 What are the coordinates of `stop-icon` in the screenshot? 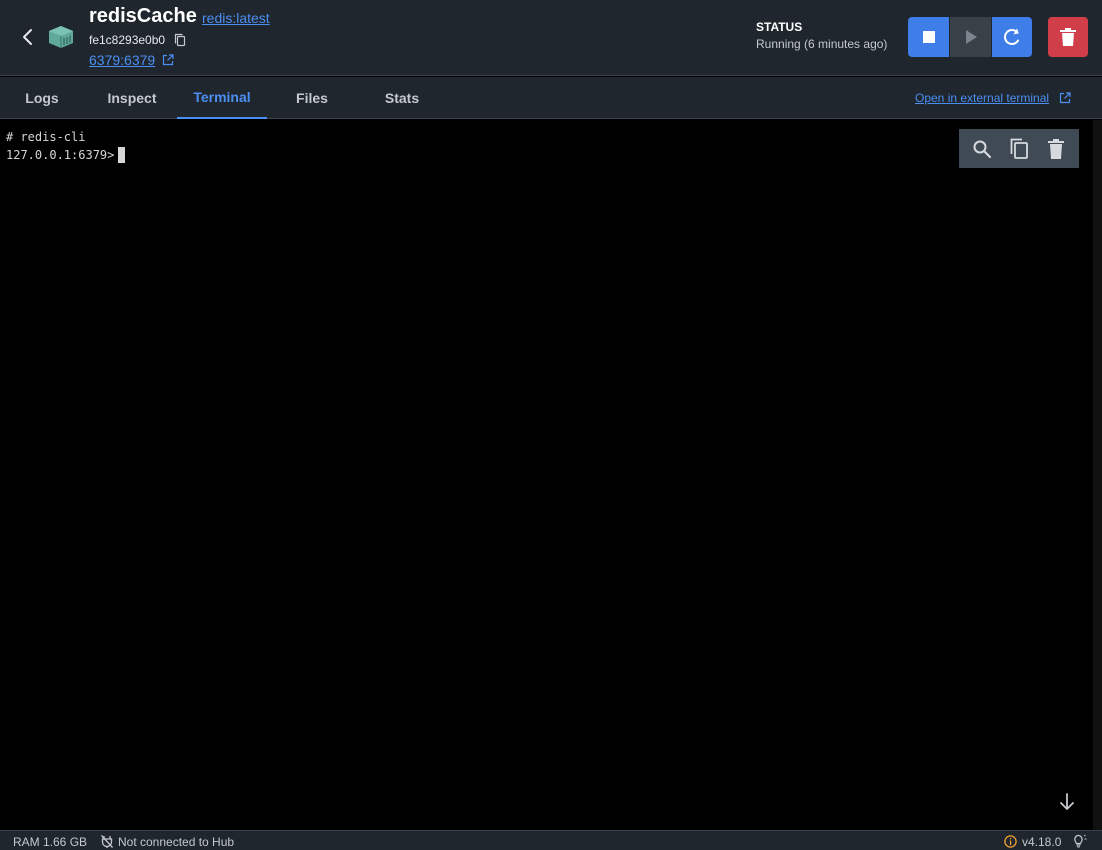 It's located at (928, 37).